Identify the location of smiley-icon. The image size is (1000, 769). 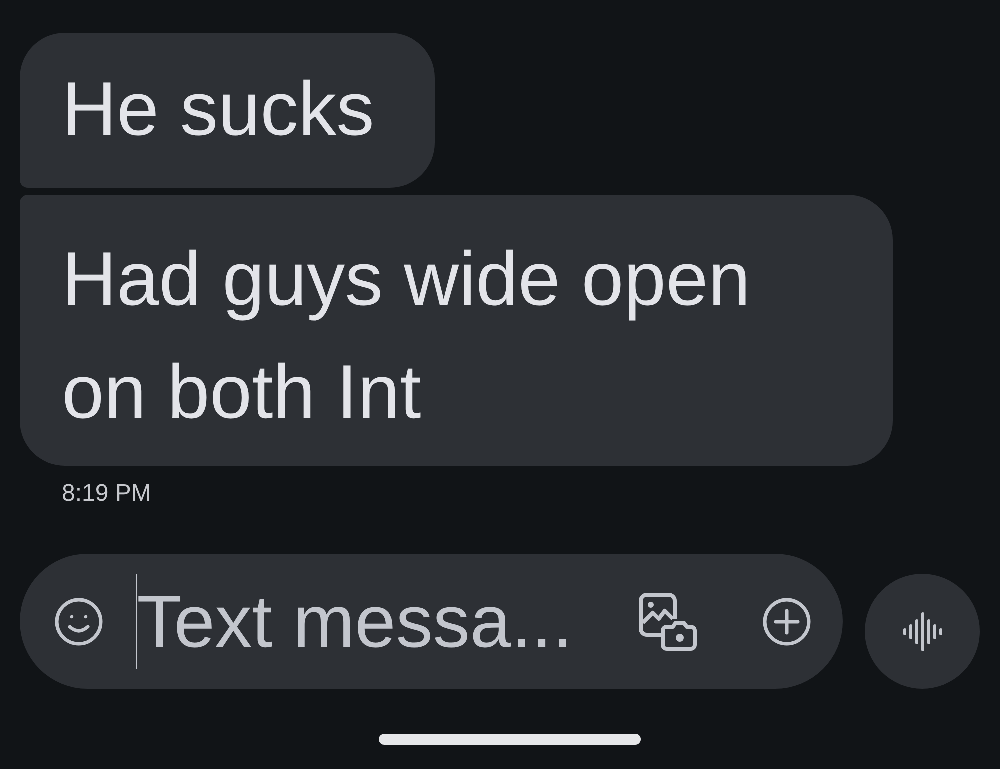
(79, 622).